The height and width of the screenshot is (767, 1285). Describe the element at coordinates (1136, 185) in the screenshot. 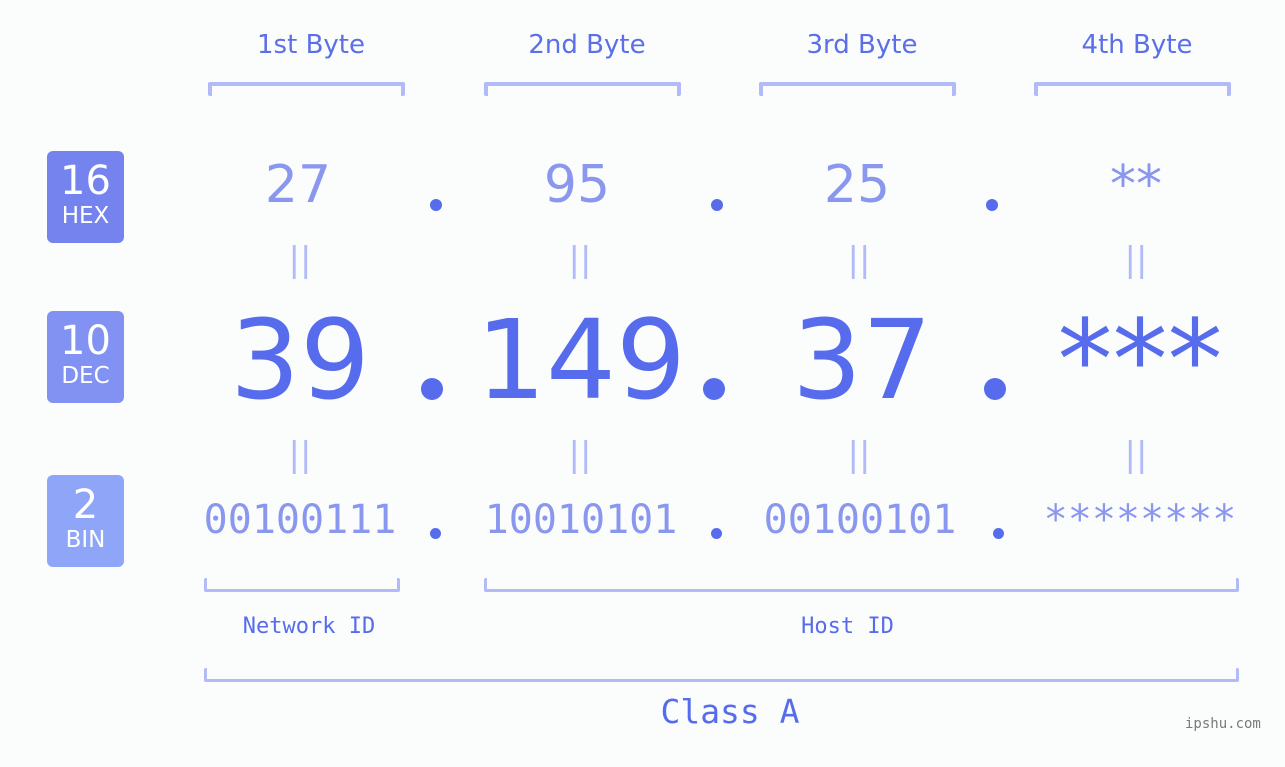

I see `hex-byte-4: **` at that location.